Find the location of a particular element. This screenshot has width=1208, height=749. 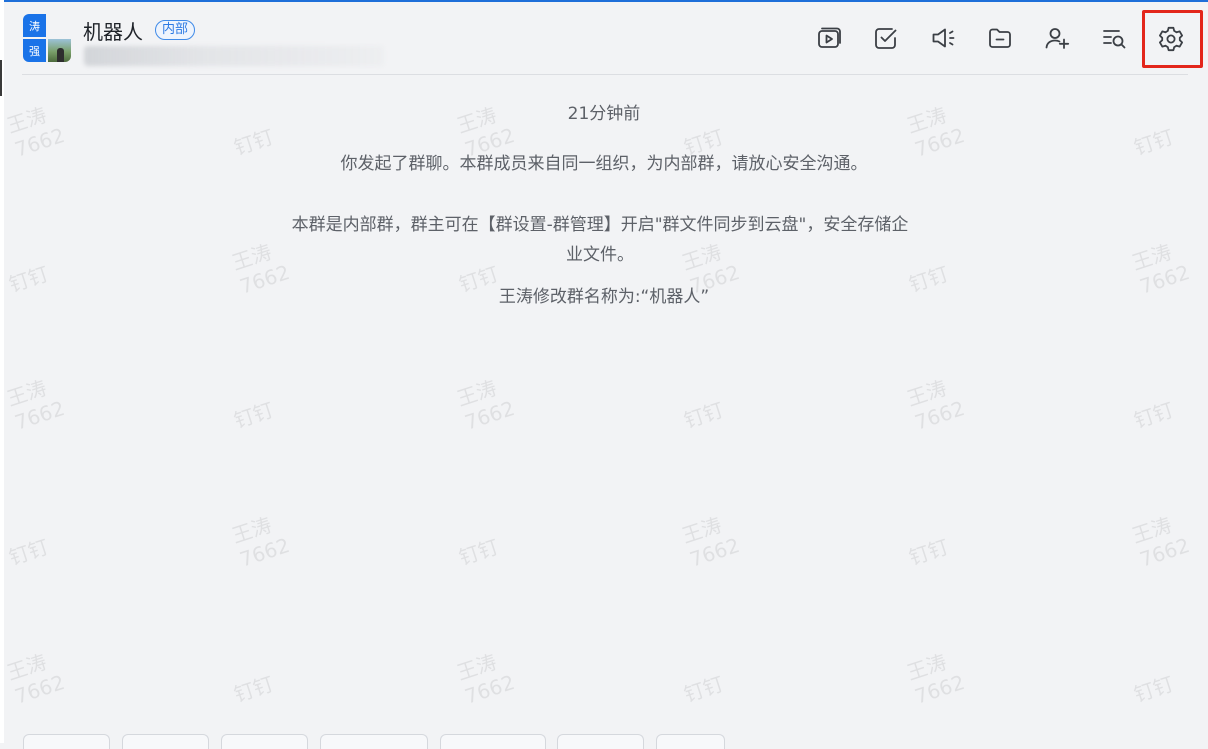

folder-icon is located at coordinates (1000, 38).